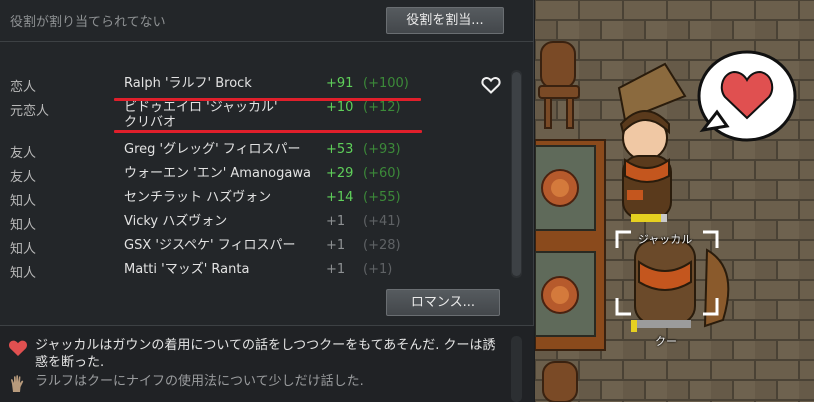  I want to click on log-scrollbar, so click(516, 369).